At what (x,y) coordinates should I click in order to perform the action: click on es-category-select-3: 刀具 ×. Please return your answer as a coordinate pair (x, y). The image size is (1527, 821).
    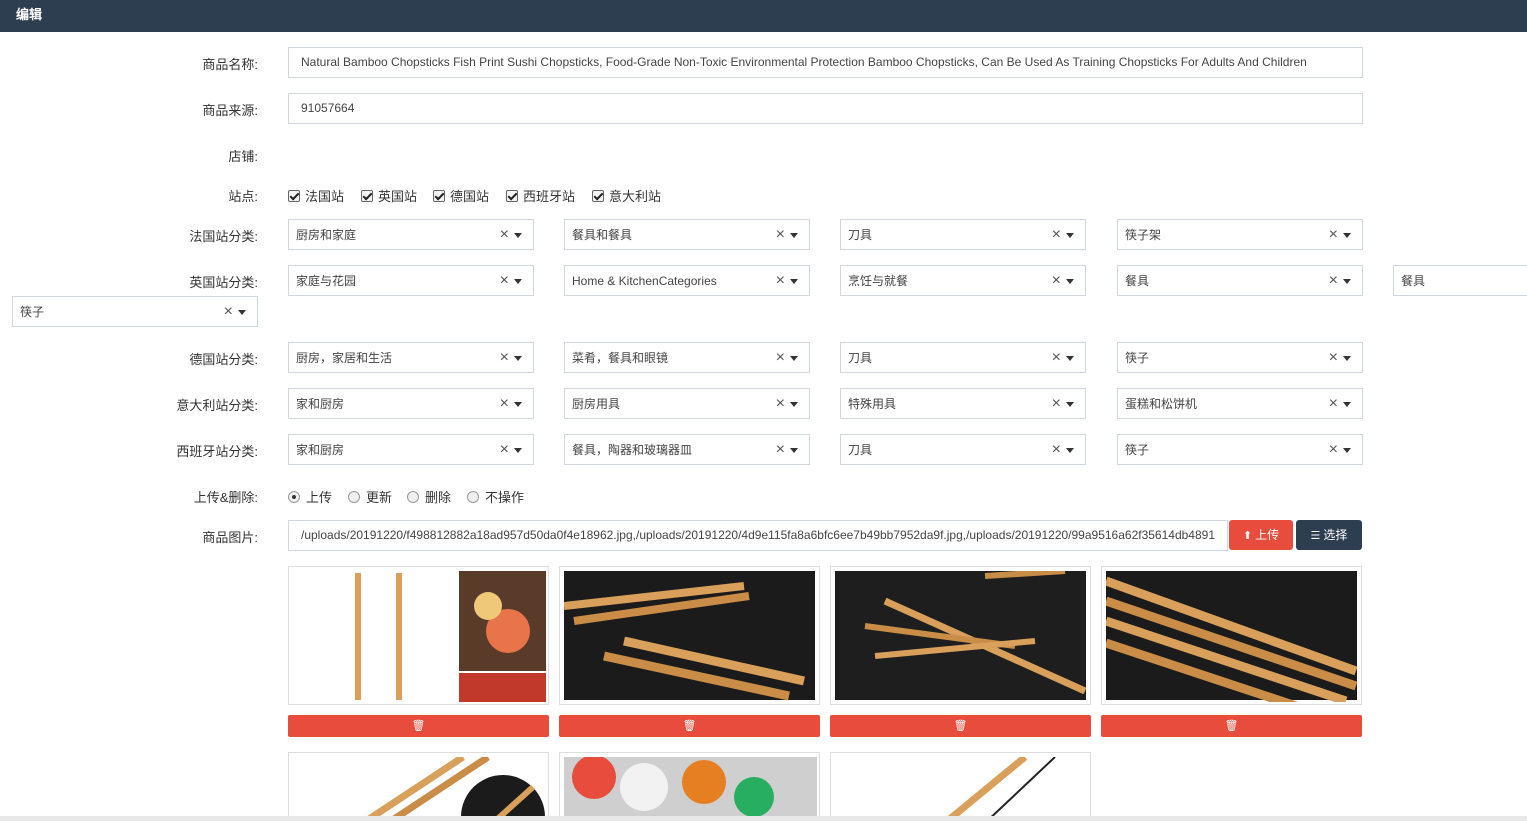
    Looking at the image, I should click on (963, 449).